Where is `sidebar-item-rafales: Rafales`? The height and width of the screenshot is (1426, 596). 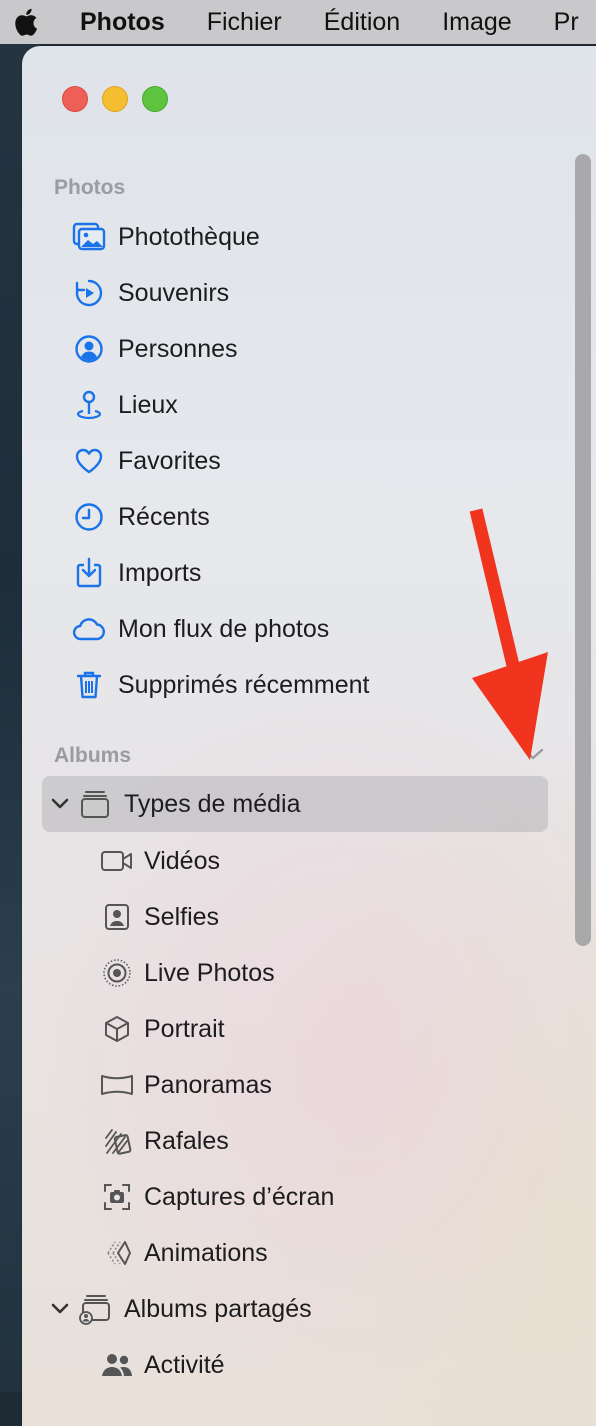
sidebar-item-rafales: Rafales is located at coordinates (295, 1141).